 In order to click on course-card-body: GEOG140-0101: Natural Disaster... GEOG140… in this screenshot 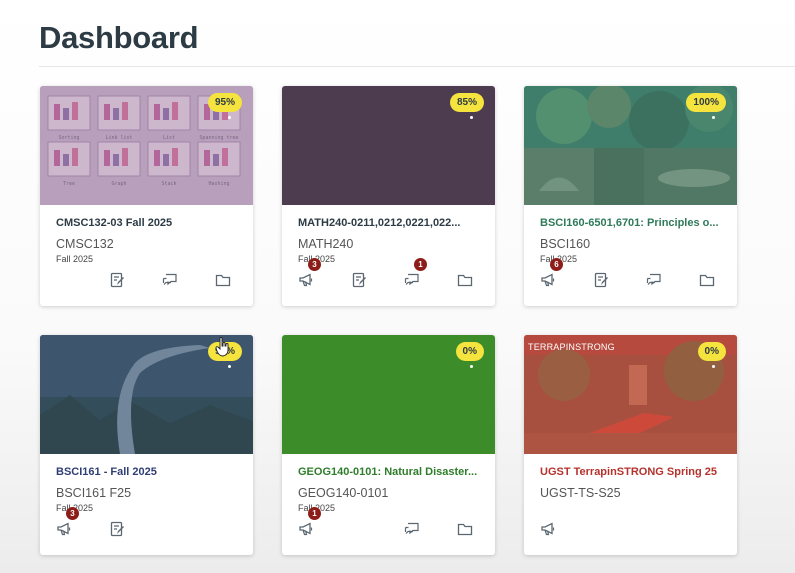, I will do `click(391, 489)`.